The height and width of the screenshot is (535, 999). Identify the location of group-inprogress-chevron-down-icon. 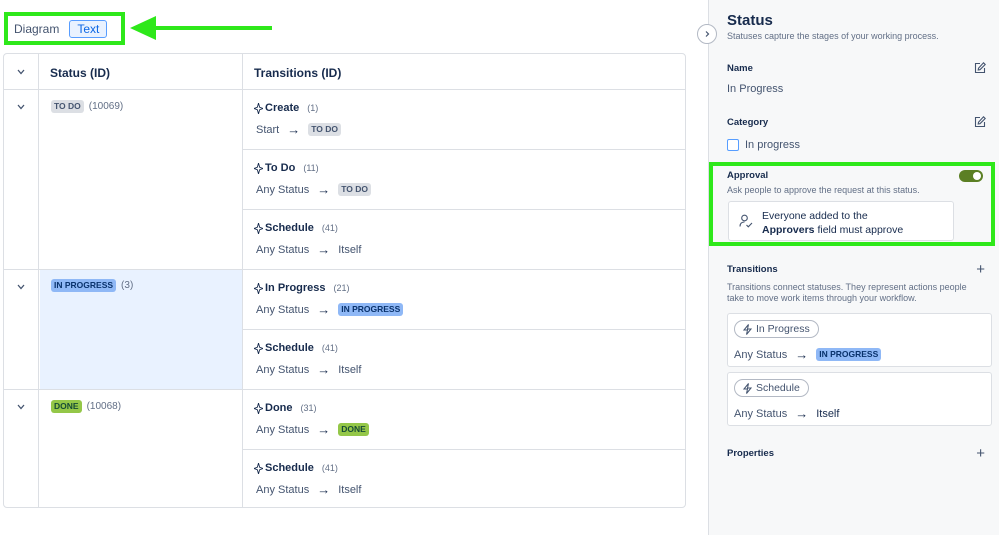
(21, 287).